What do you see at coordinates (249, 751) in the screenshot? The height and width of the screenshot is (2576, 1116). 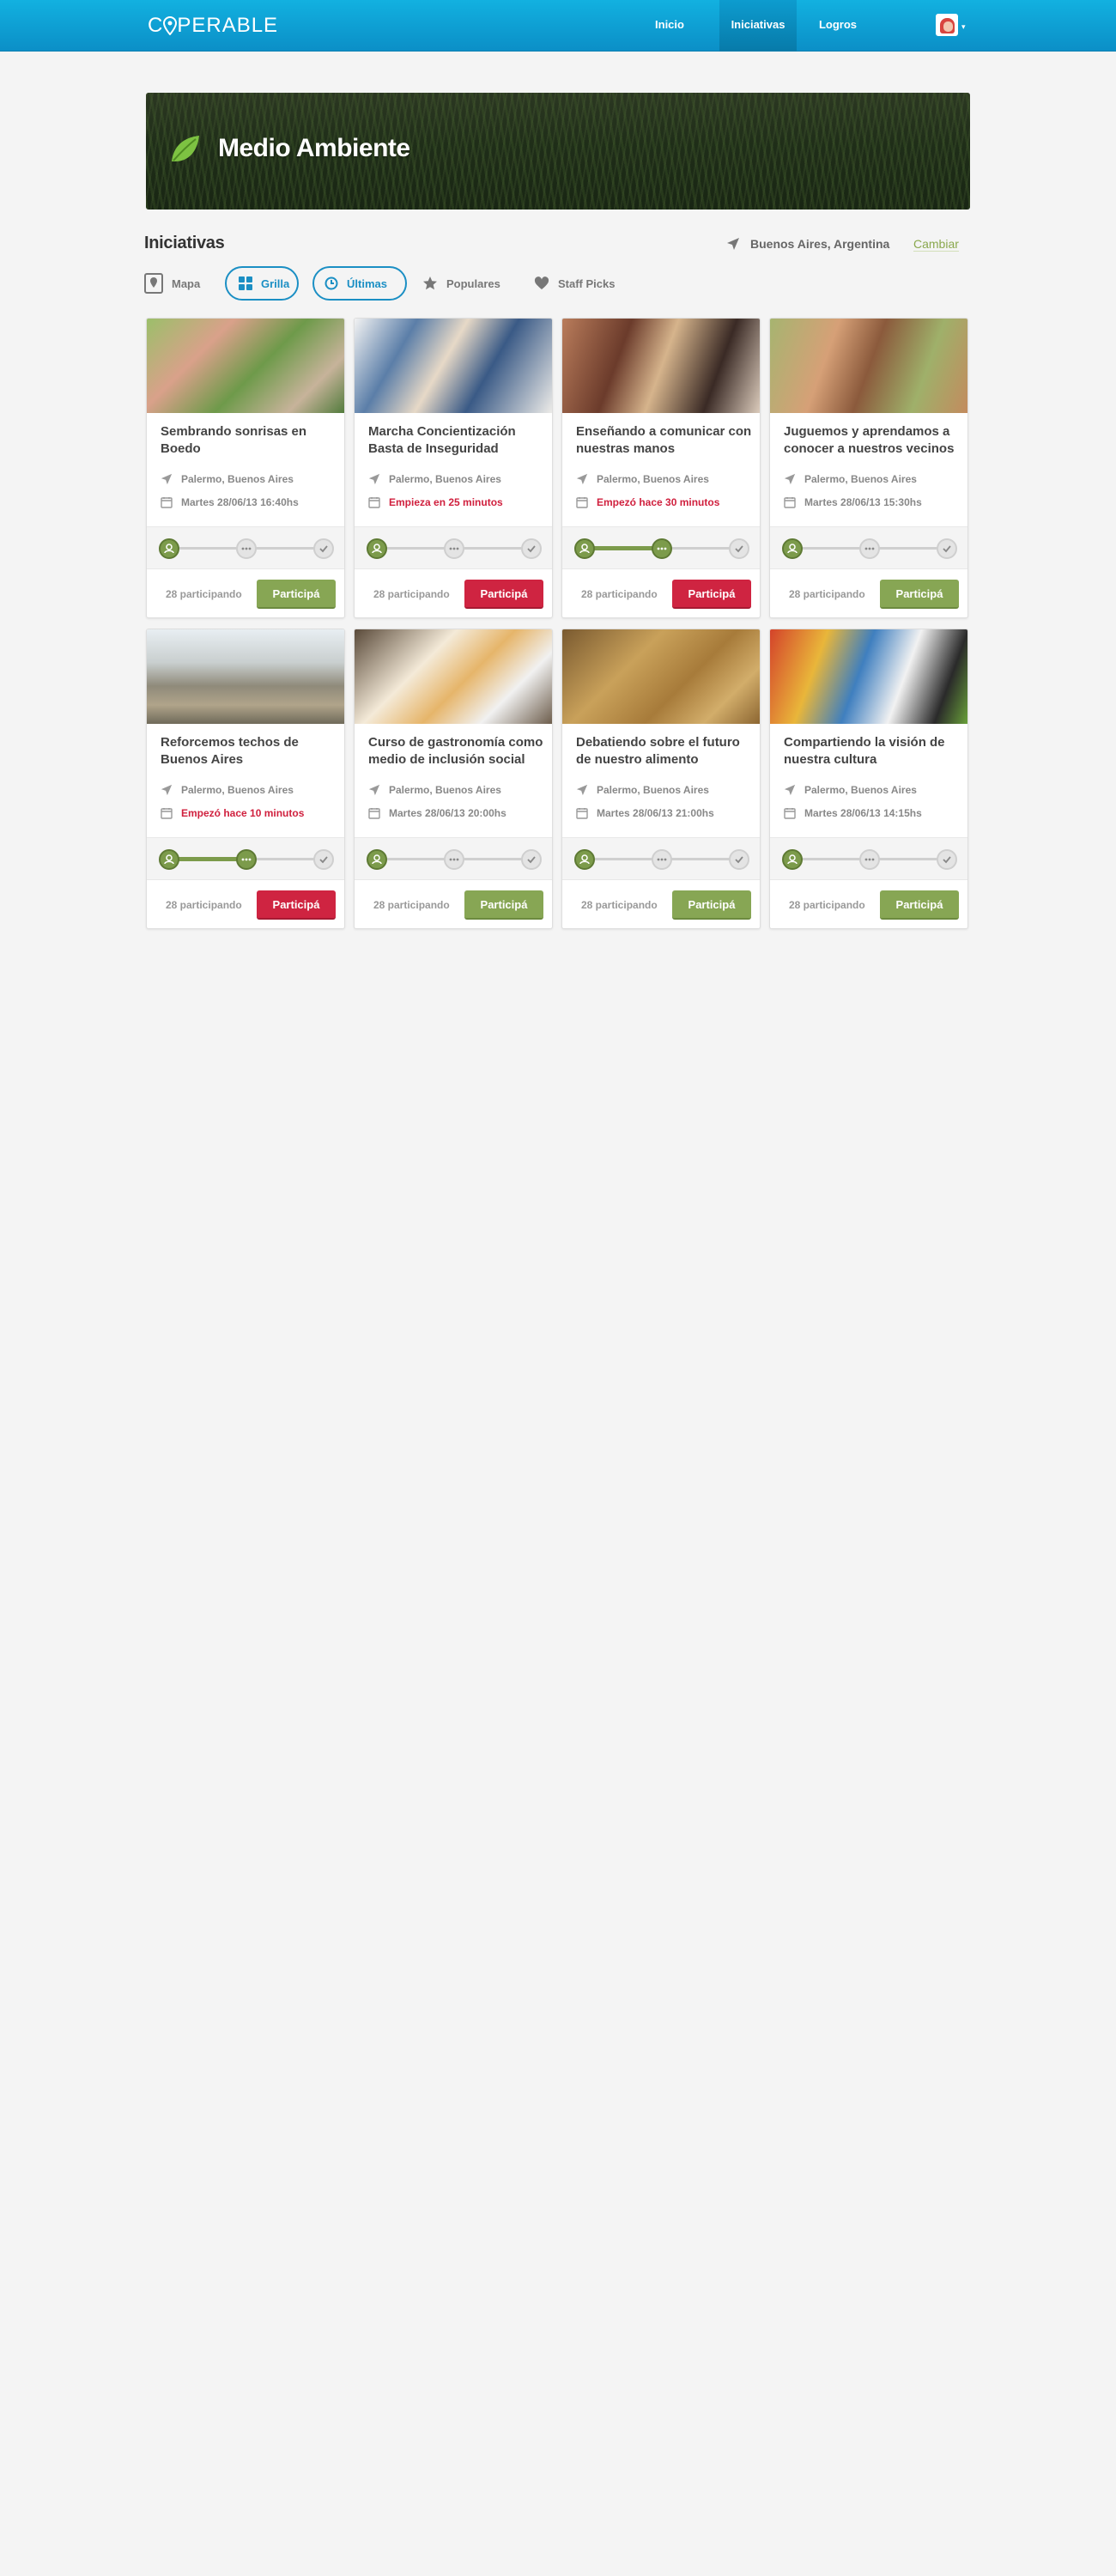 I see `initiative-title: Reforcemos techos de Buenos Aires` at bounding box center [249, 751].